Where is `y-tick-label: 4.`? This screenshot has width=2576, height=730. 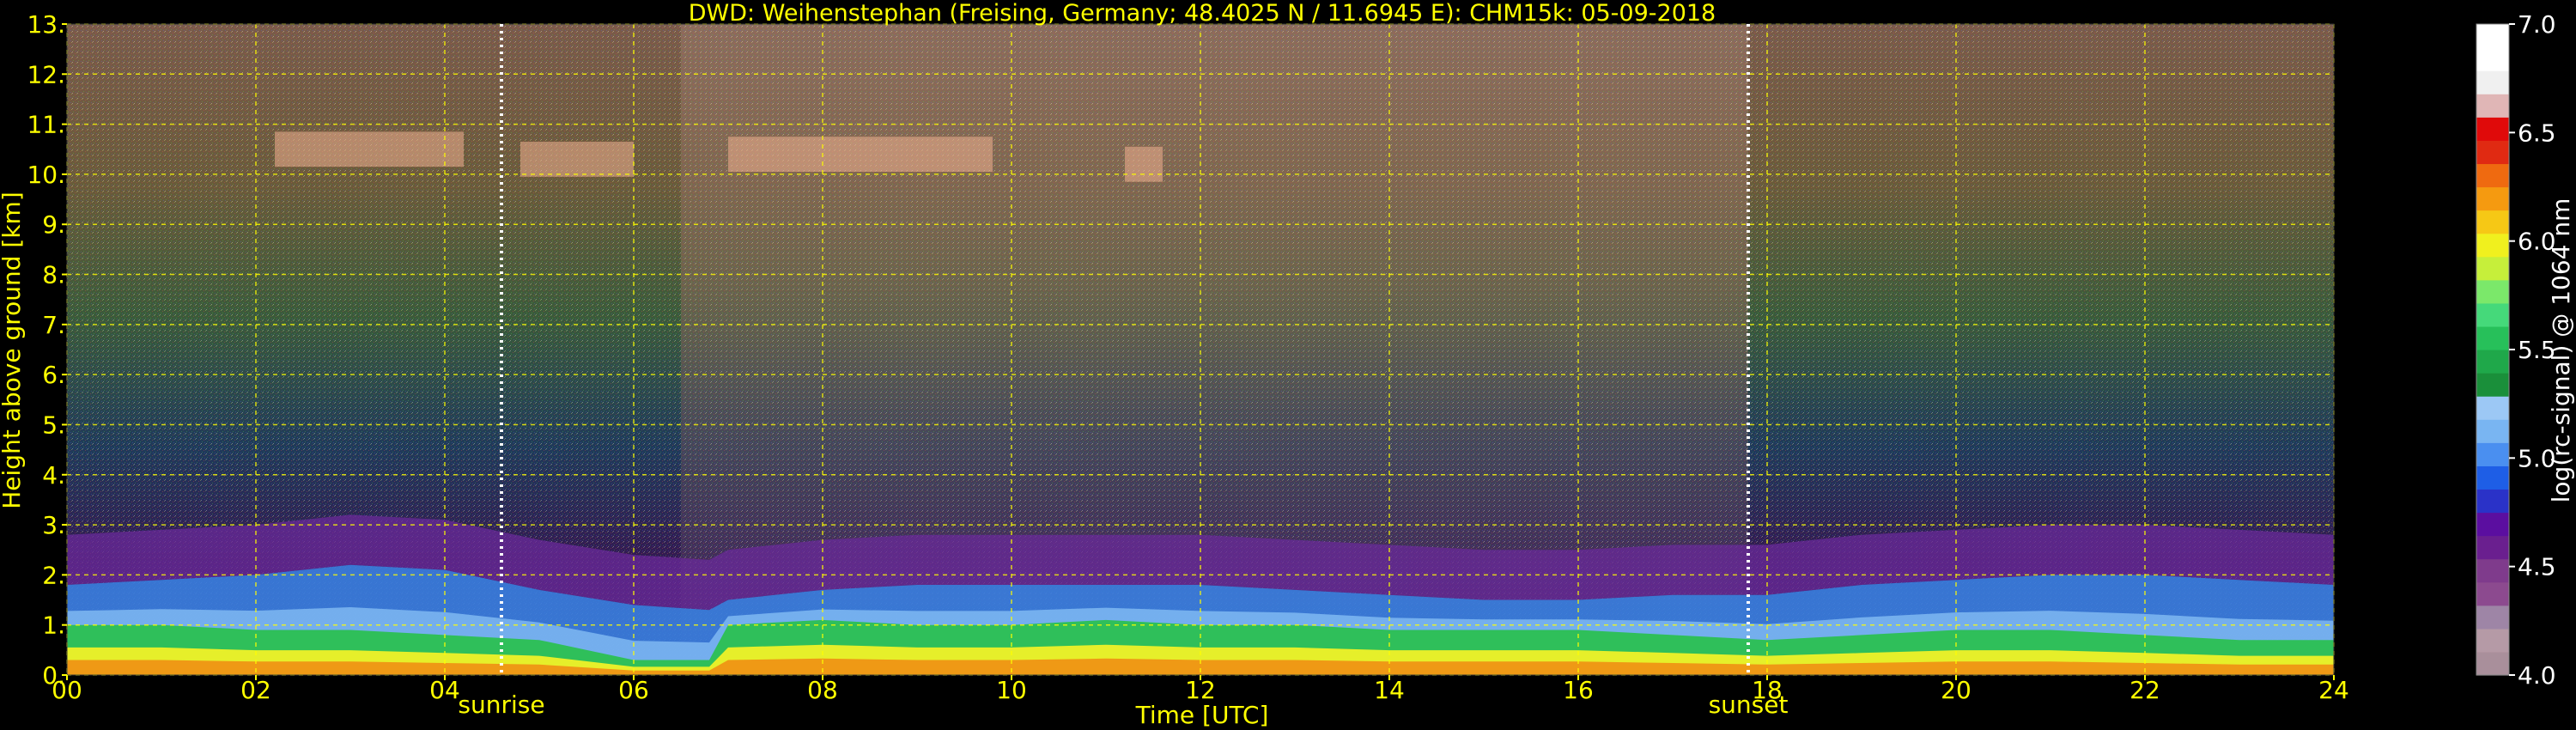
y-tick-label: 4. is located at coordinates (53, 475).